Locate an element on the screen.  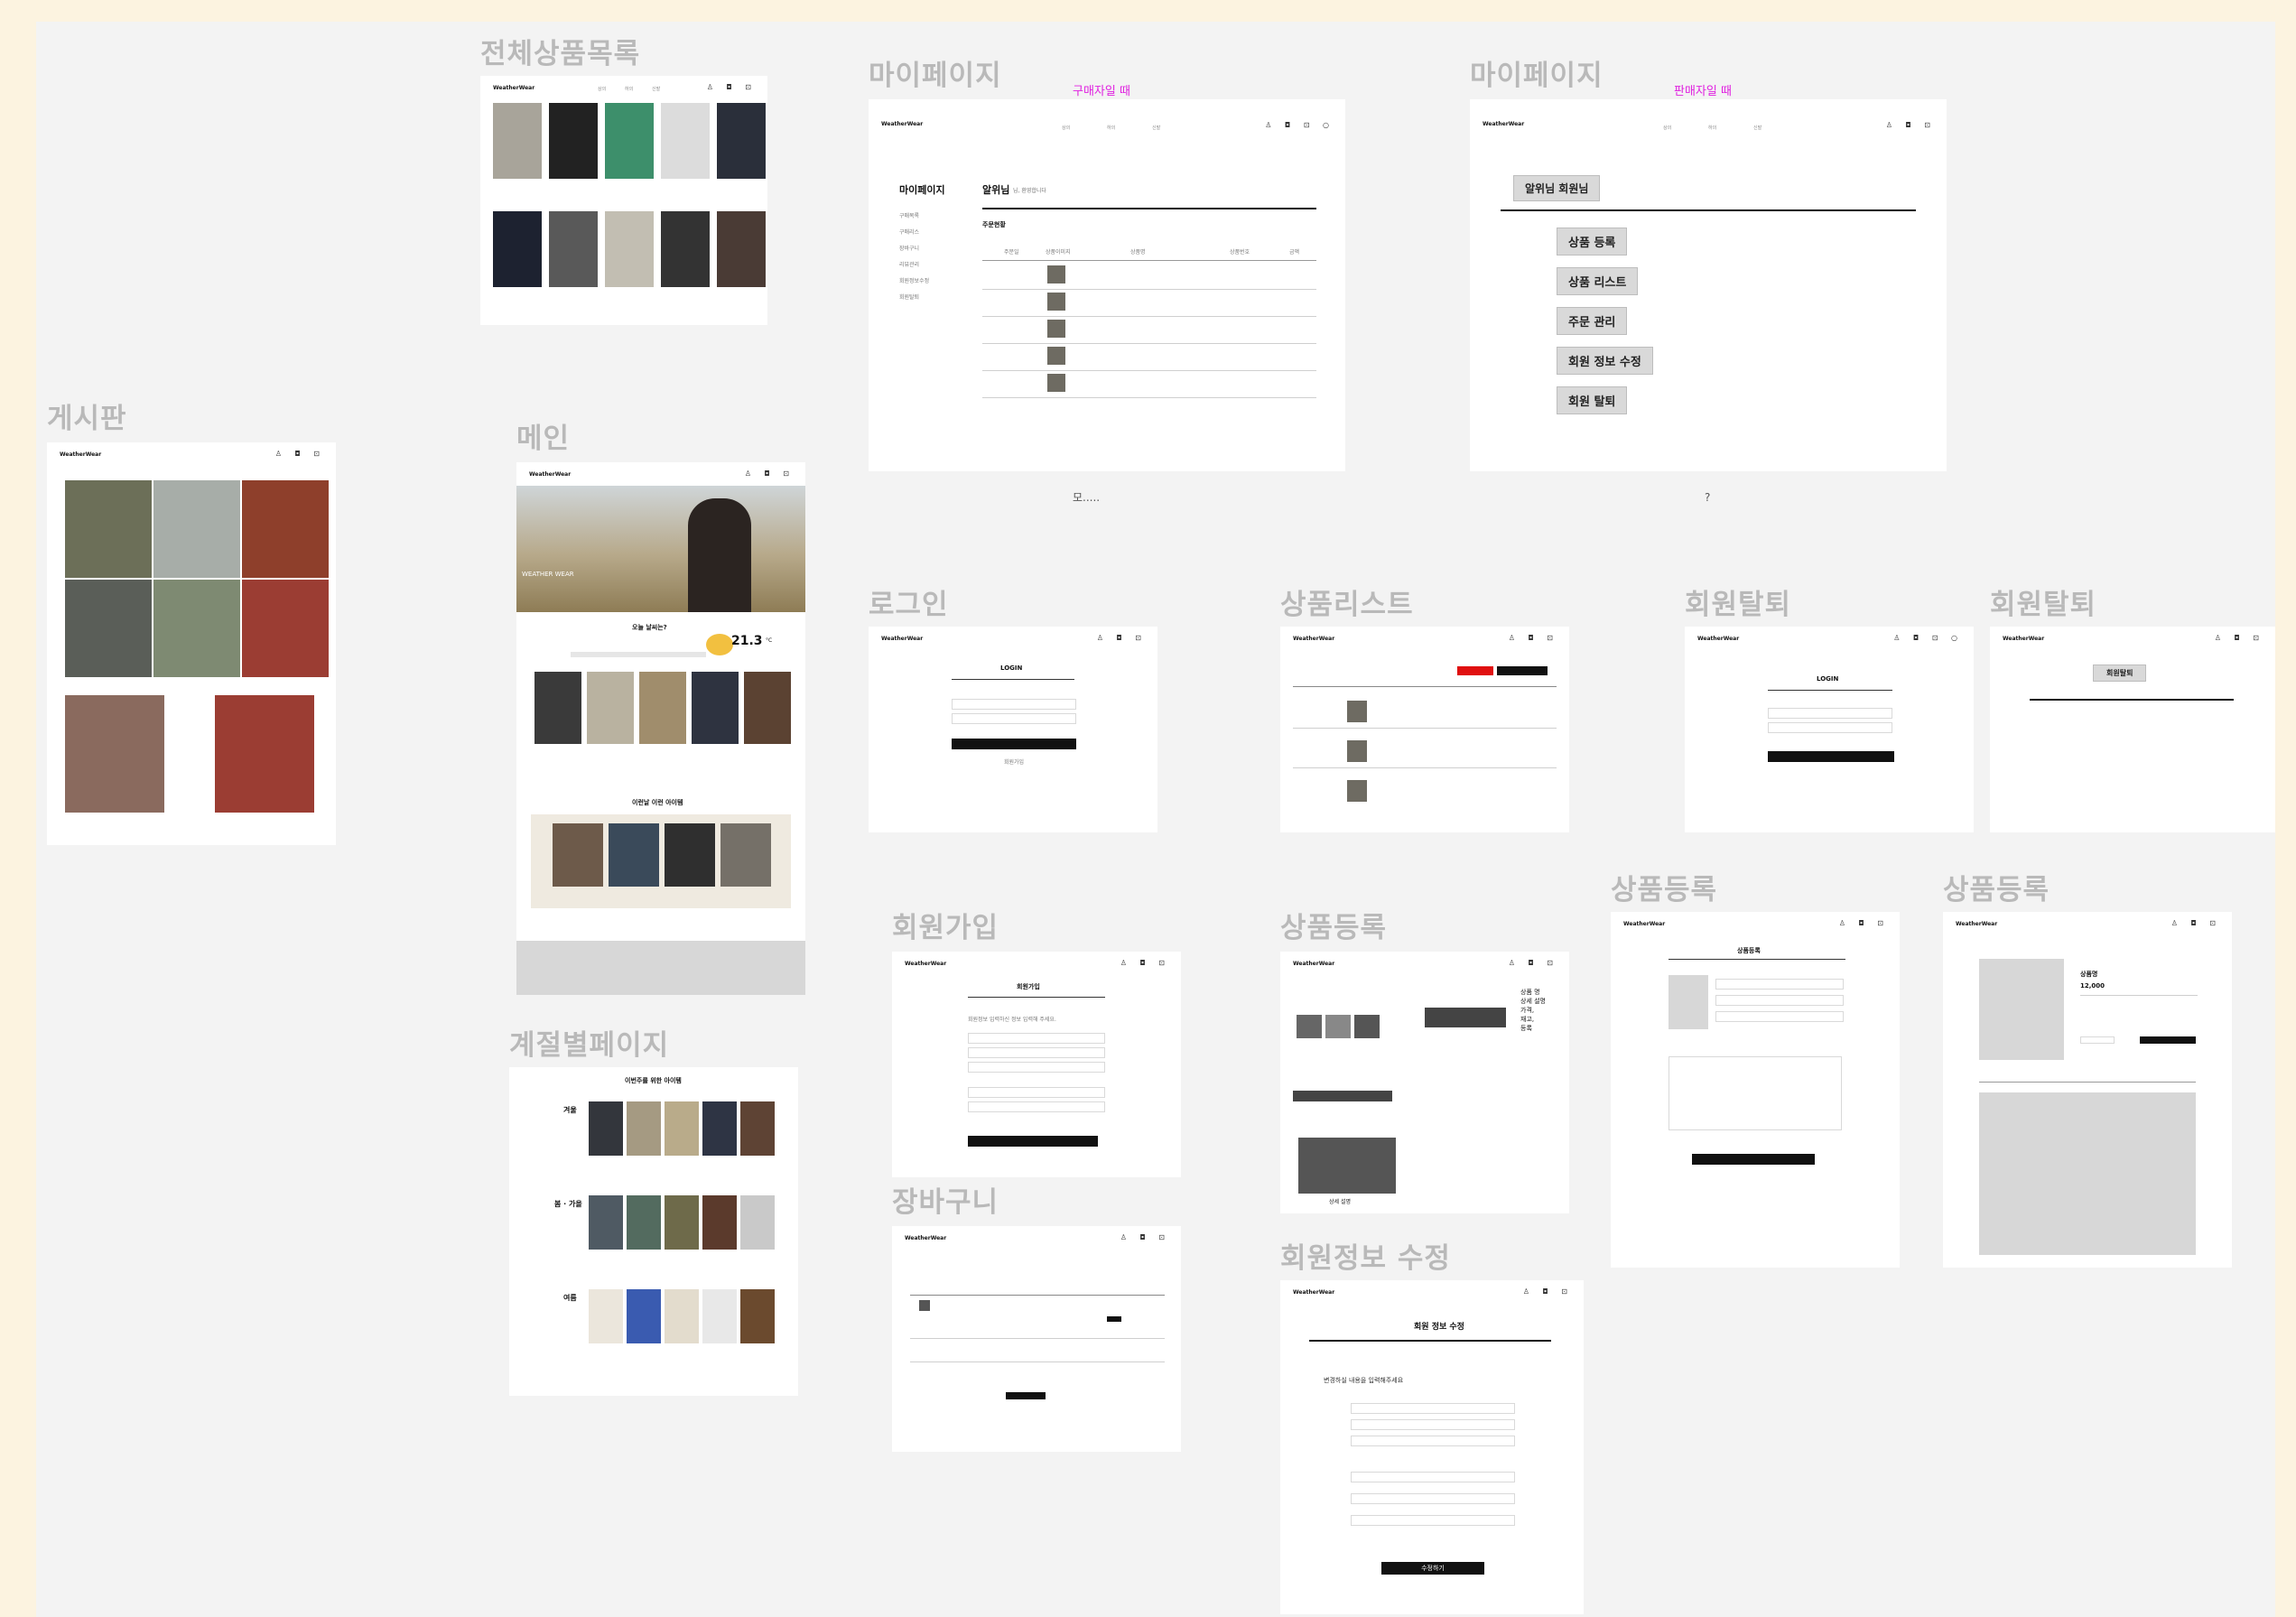
edit-submit-button: 수정하기 is located at coordinates (1432, 1569).